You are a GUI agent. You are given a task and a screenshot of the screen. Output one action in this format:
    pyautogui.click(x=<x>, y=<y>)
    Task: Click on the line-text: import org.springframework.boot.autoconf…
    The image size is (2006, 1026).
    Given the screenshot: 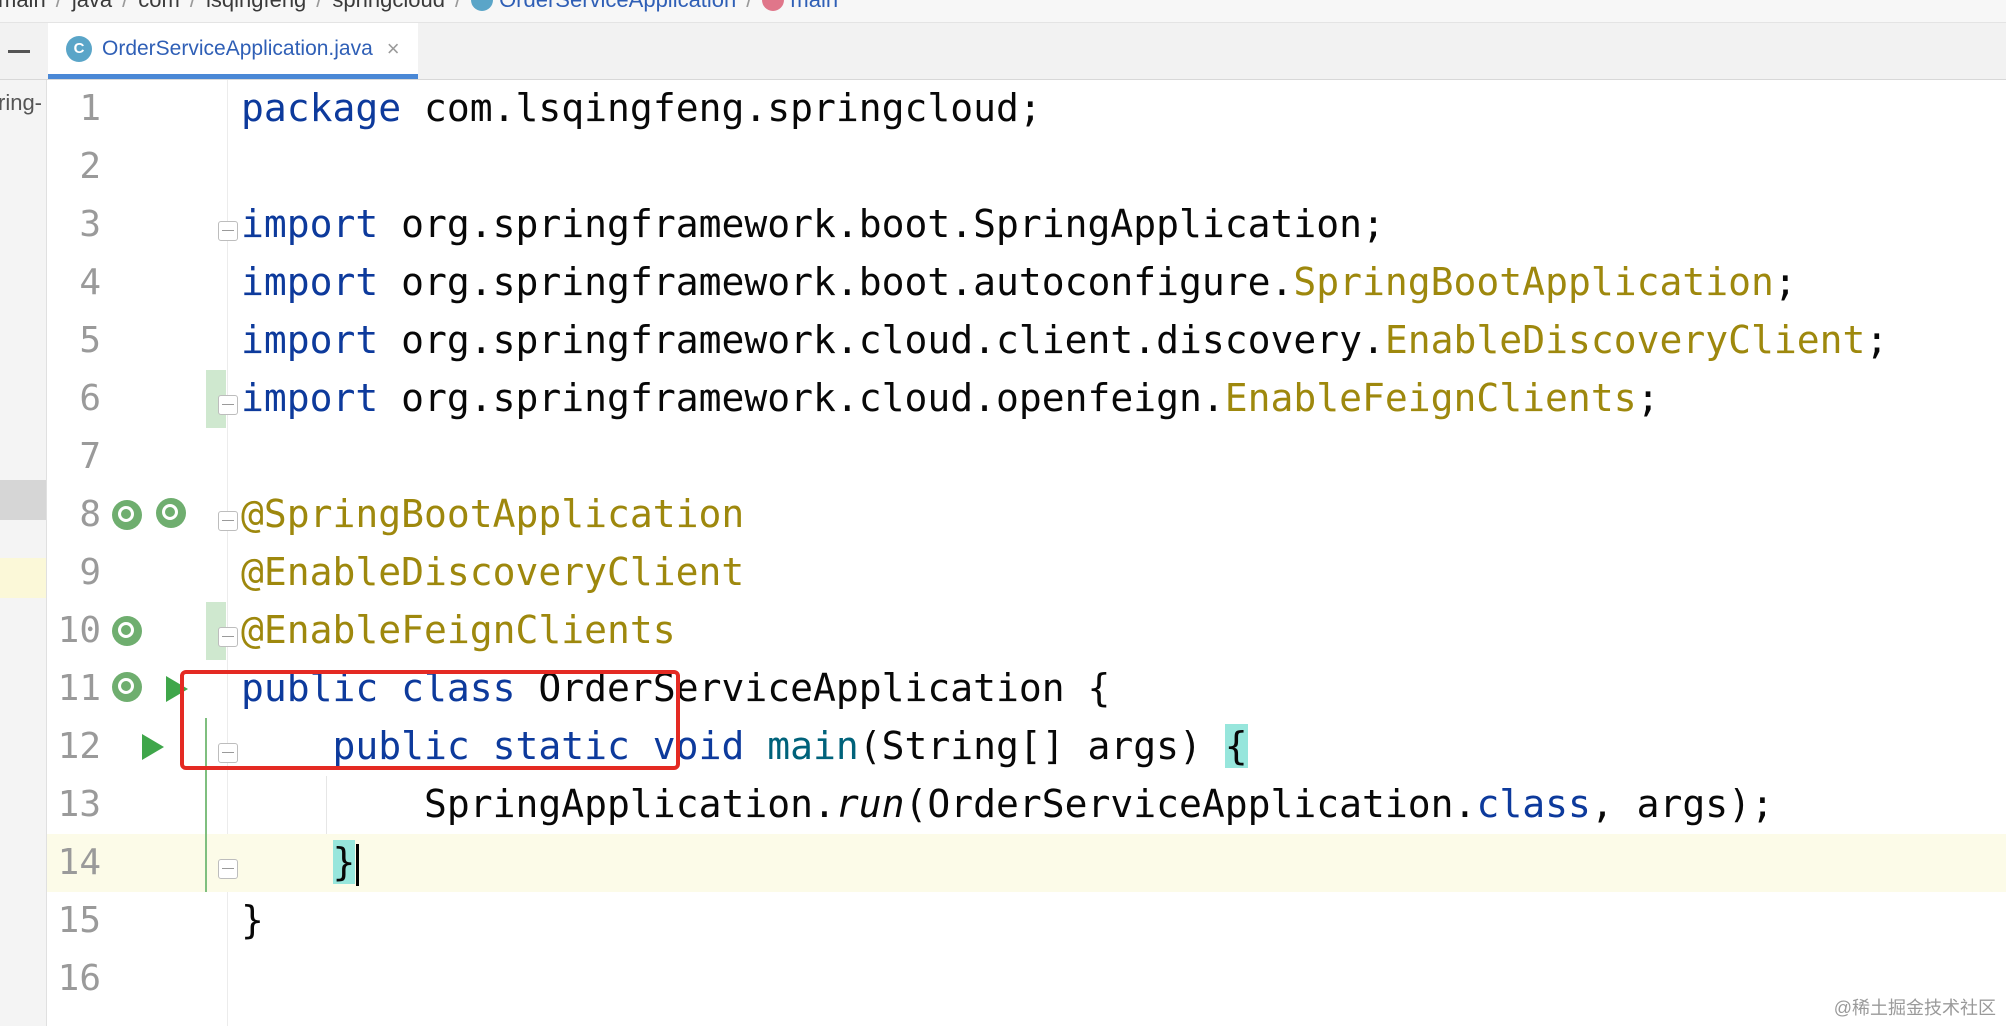 What is the action you would take?
    pyautogui.click(x=1019, y=282)
    